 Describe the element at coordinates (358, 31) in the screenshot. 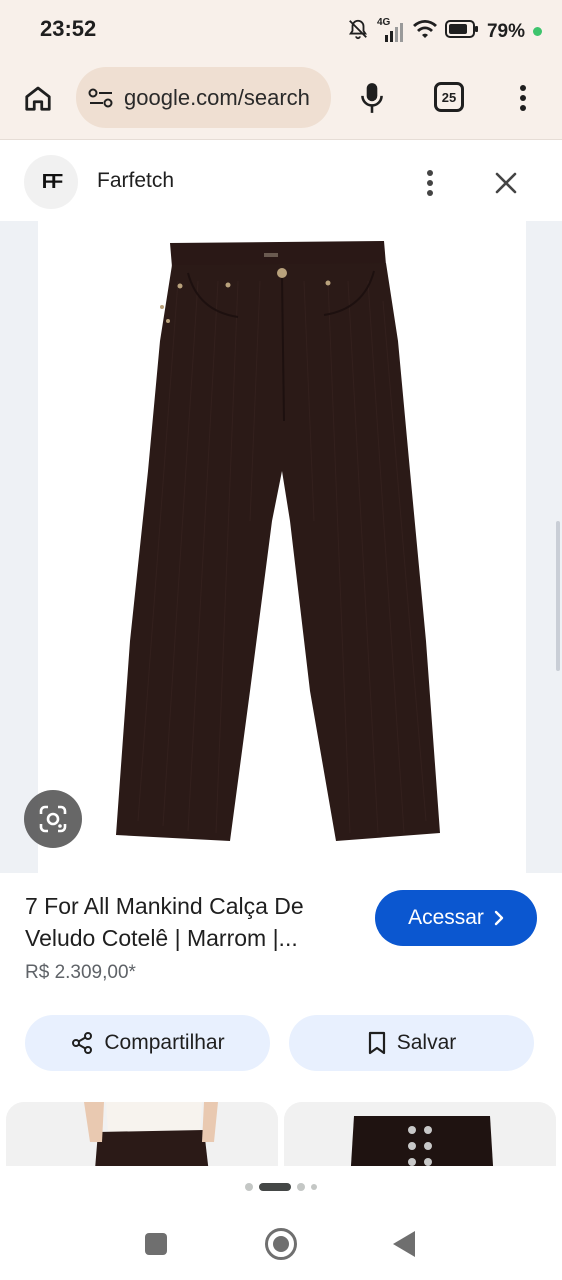

I see `bell-off-icon` at that location.